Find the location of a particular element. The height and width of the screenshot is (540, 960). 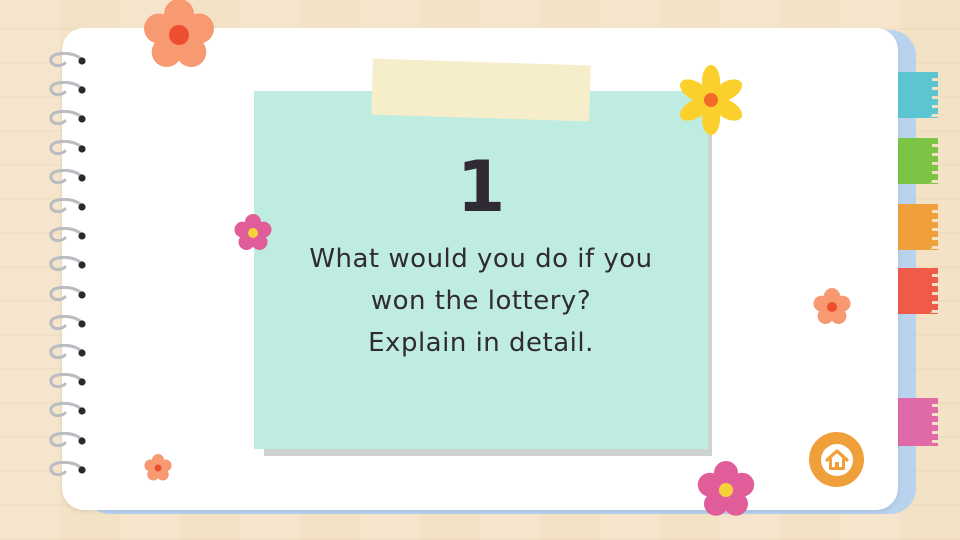

tab-teal is located at coordinates (914, 95).